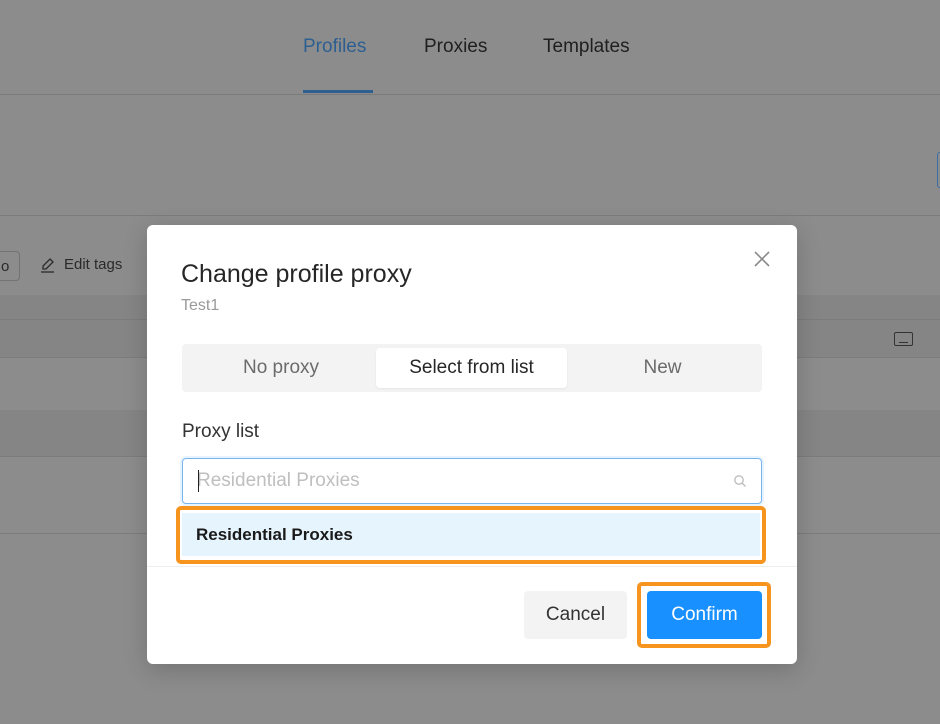  I want to click on proxy-list-label: Proxy list, so click(221, 431).